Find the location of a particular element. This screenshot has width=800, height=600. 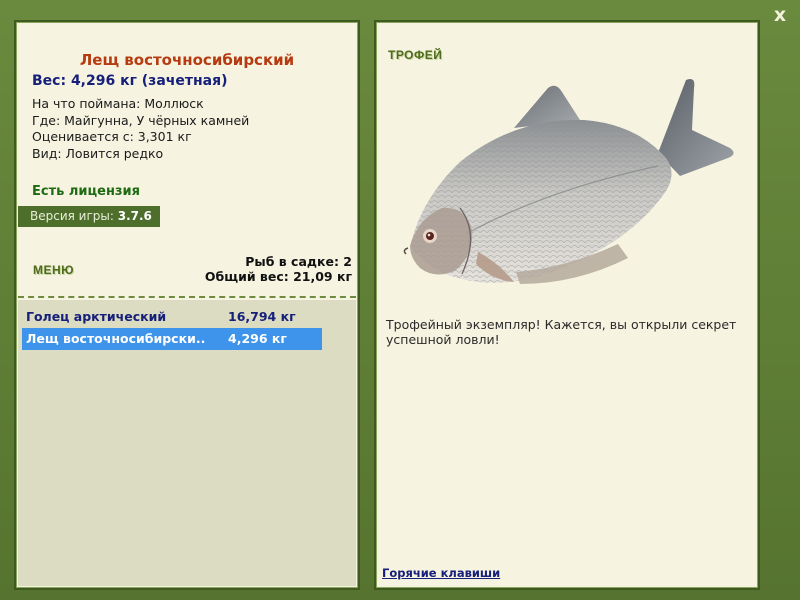

catch-list-item-selected: Лещ восточносибирски... 4,296 кг is located at coordinates (172, 339).